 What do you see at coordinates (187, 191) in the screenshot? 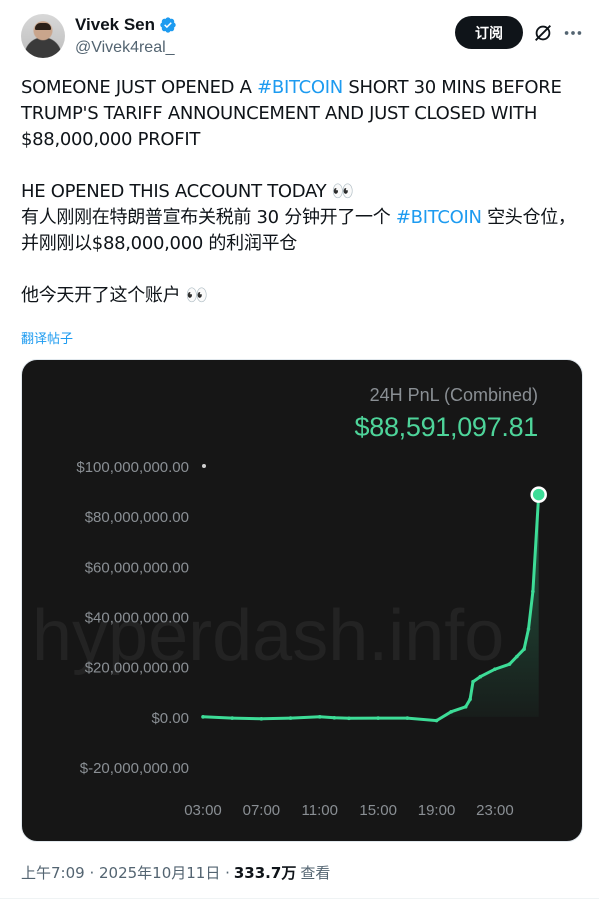
I see `tweet-en-line2: HE OPENED THIS ACCOUNT TODAY 👀` at bounding box center [187, 191].